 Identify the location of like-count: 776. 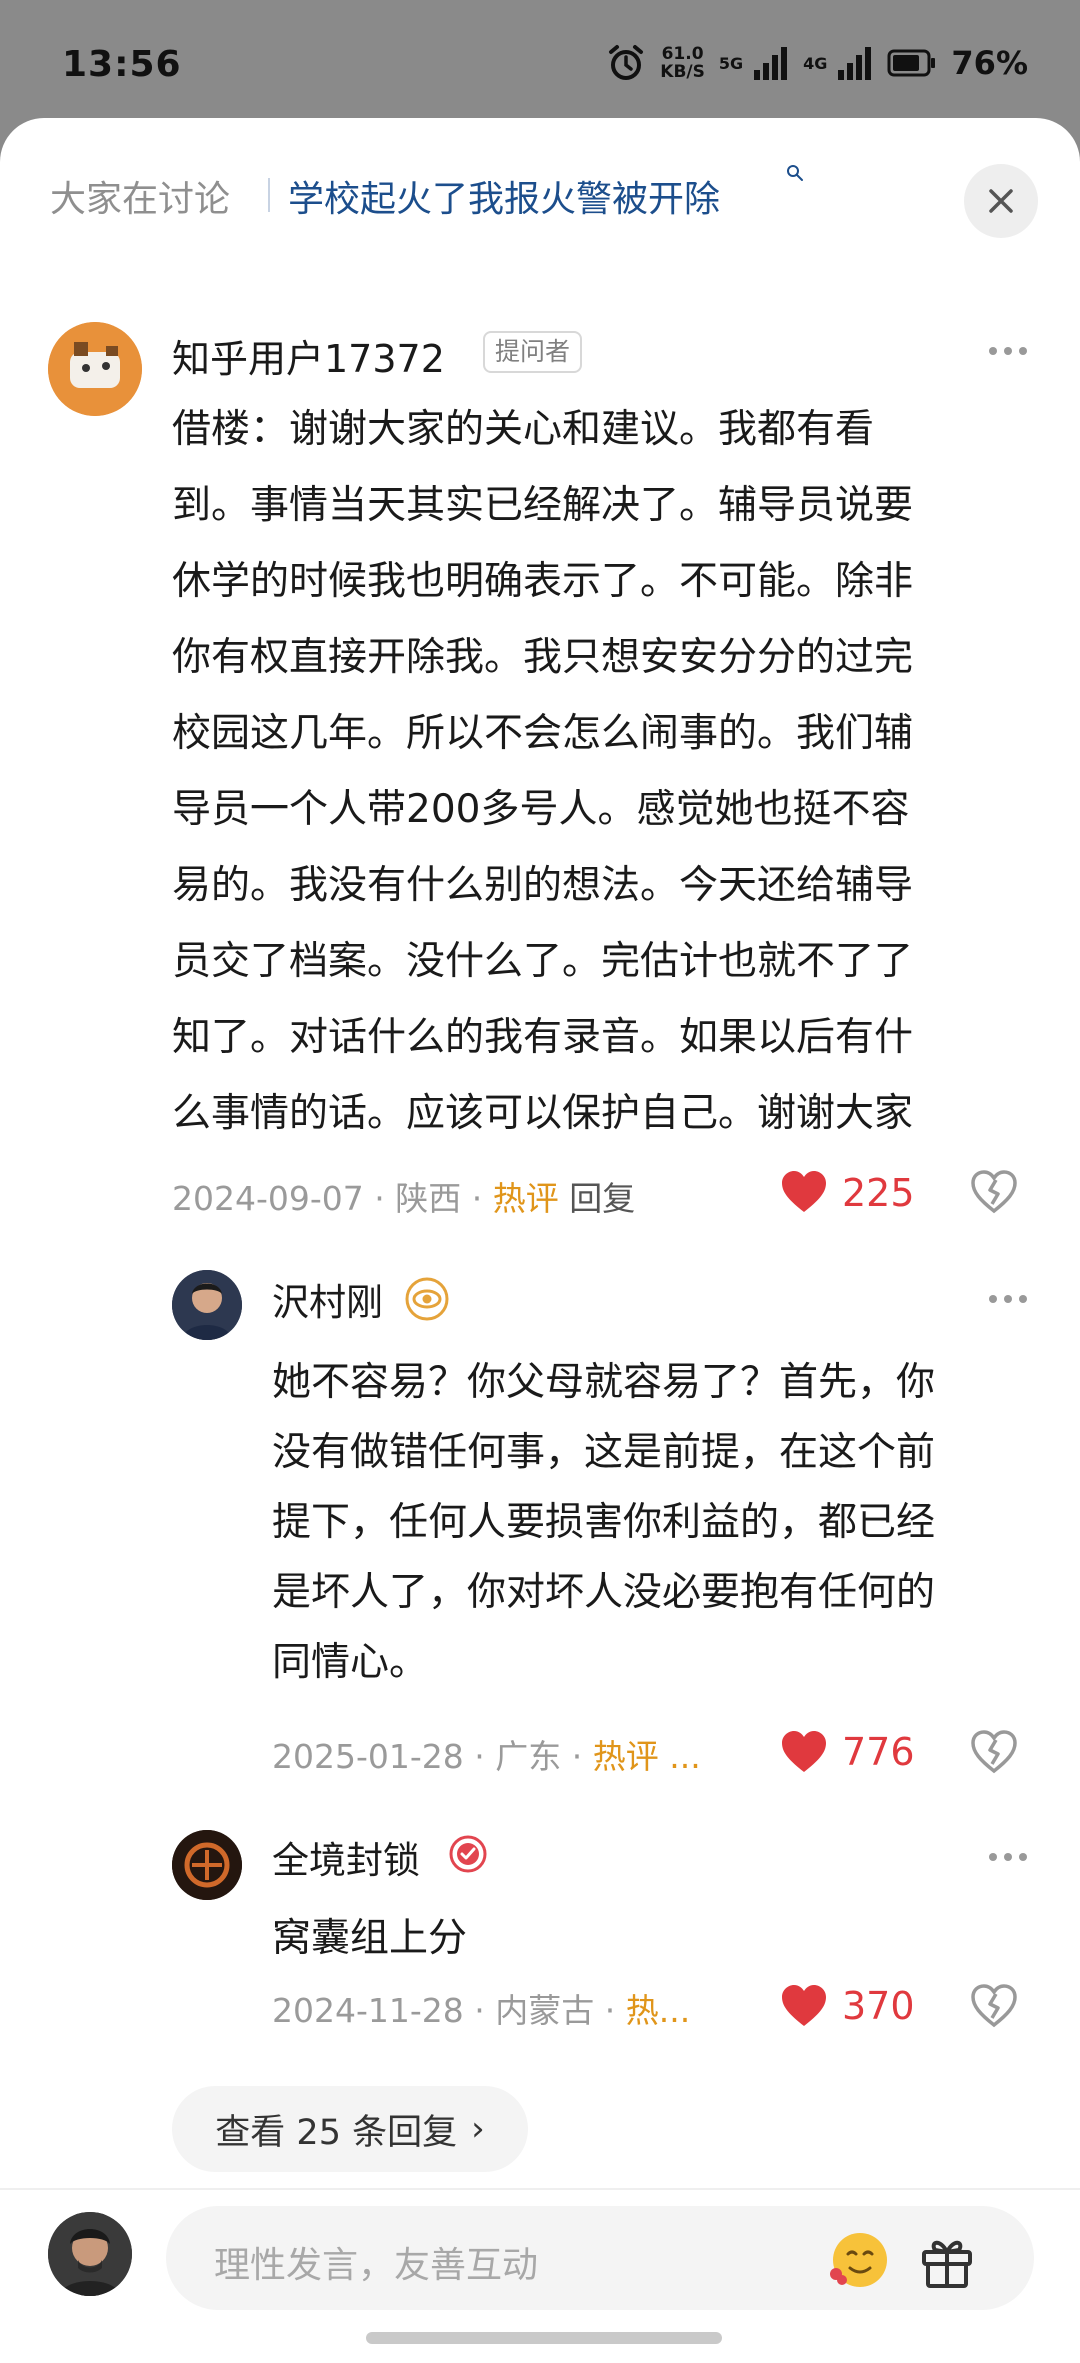
(878, 1752).